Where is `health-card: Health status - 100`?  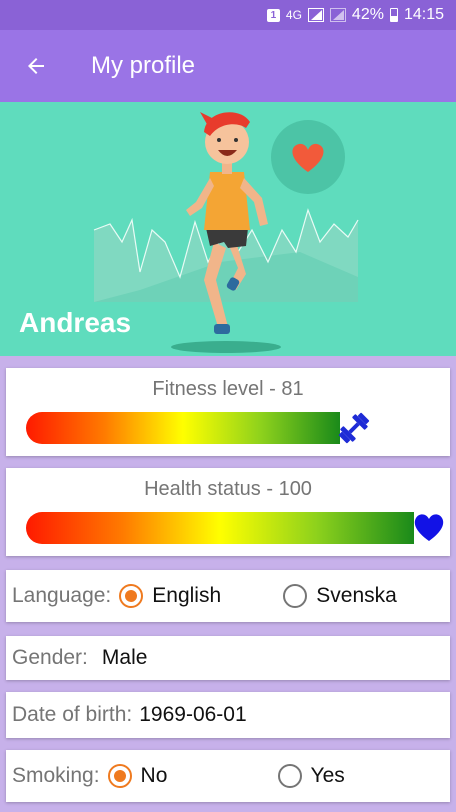 health-card: Health status - 100 is located at coordinates (228, 512).